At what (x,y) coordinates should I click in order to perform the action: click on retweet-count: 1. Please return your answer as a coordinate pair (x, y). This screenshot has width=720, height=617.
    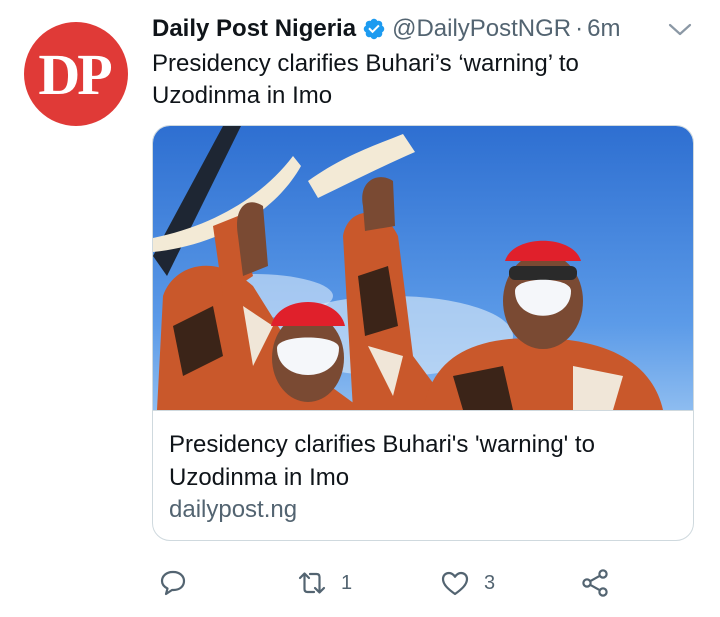
    Looking at the image, I should click on (347, 582).